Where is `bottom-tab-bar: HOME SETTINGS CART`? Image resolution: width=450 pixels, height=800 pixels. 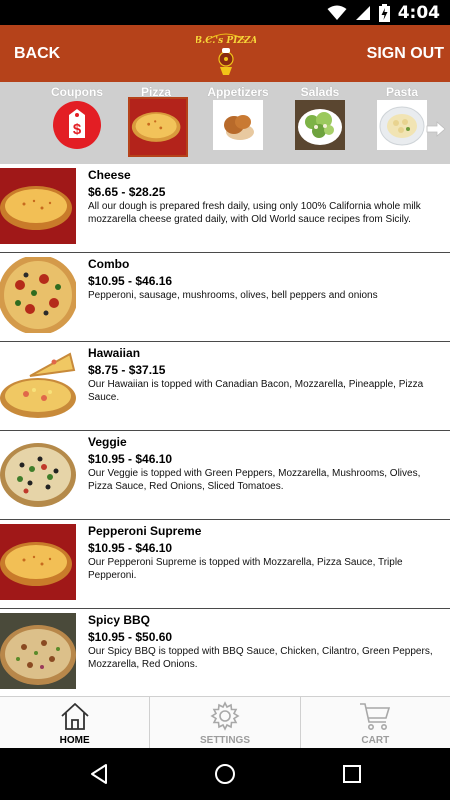 bottom-tab-bar: HOME SETTINGS CART is located at coordinates (225, 722).